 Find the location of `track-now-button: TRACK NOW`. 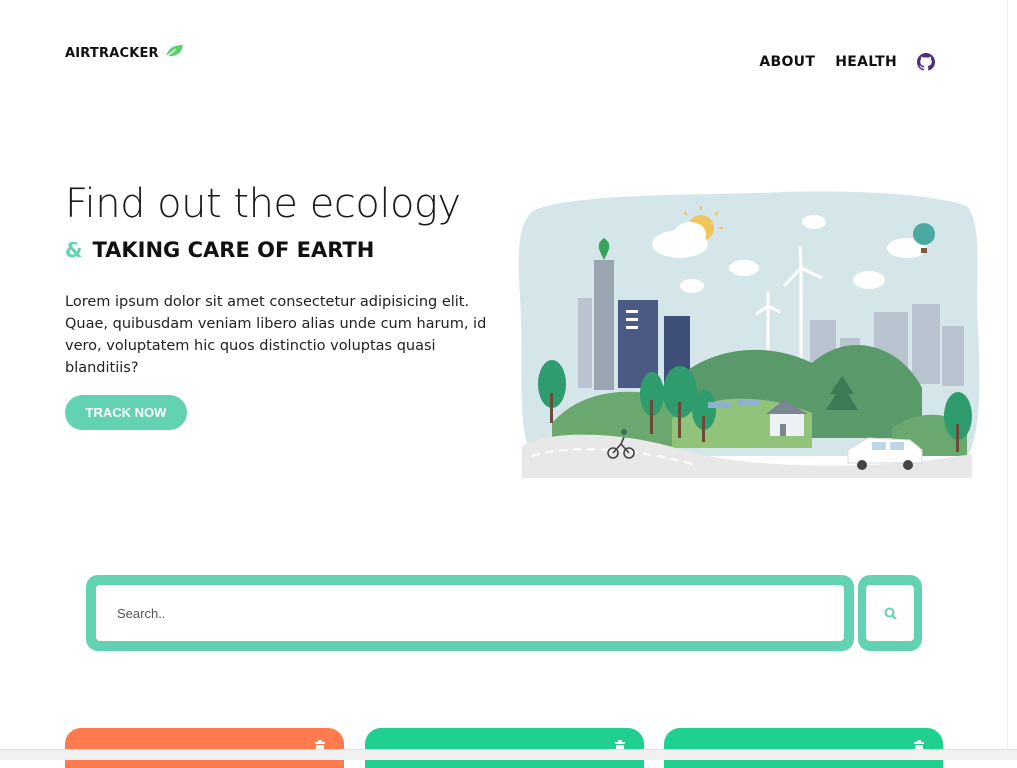

track-now-button: TRACK NOW is located at coordinates (126, 412).